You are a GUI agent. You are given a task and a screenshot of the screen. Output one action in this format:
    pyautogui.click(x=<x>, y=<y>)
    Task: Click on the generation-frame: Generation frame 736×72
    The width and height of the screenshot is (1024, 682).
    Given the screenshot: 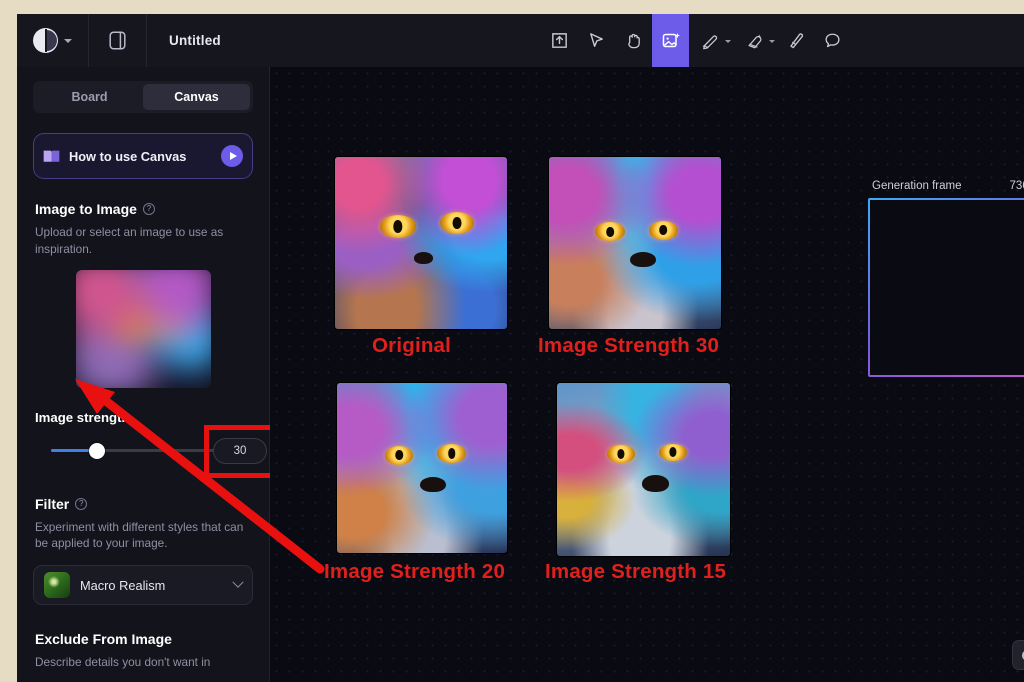 What is the action you would take?
    pyautogui.click(x=946, y=278)
    